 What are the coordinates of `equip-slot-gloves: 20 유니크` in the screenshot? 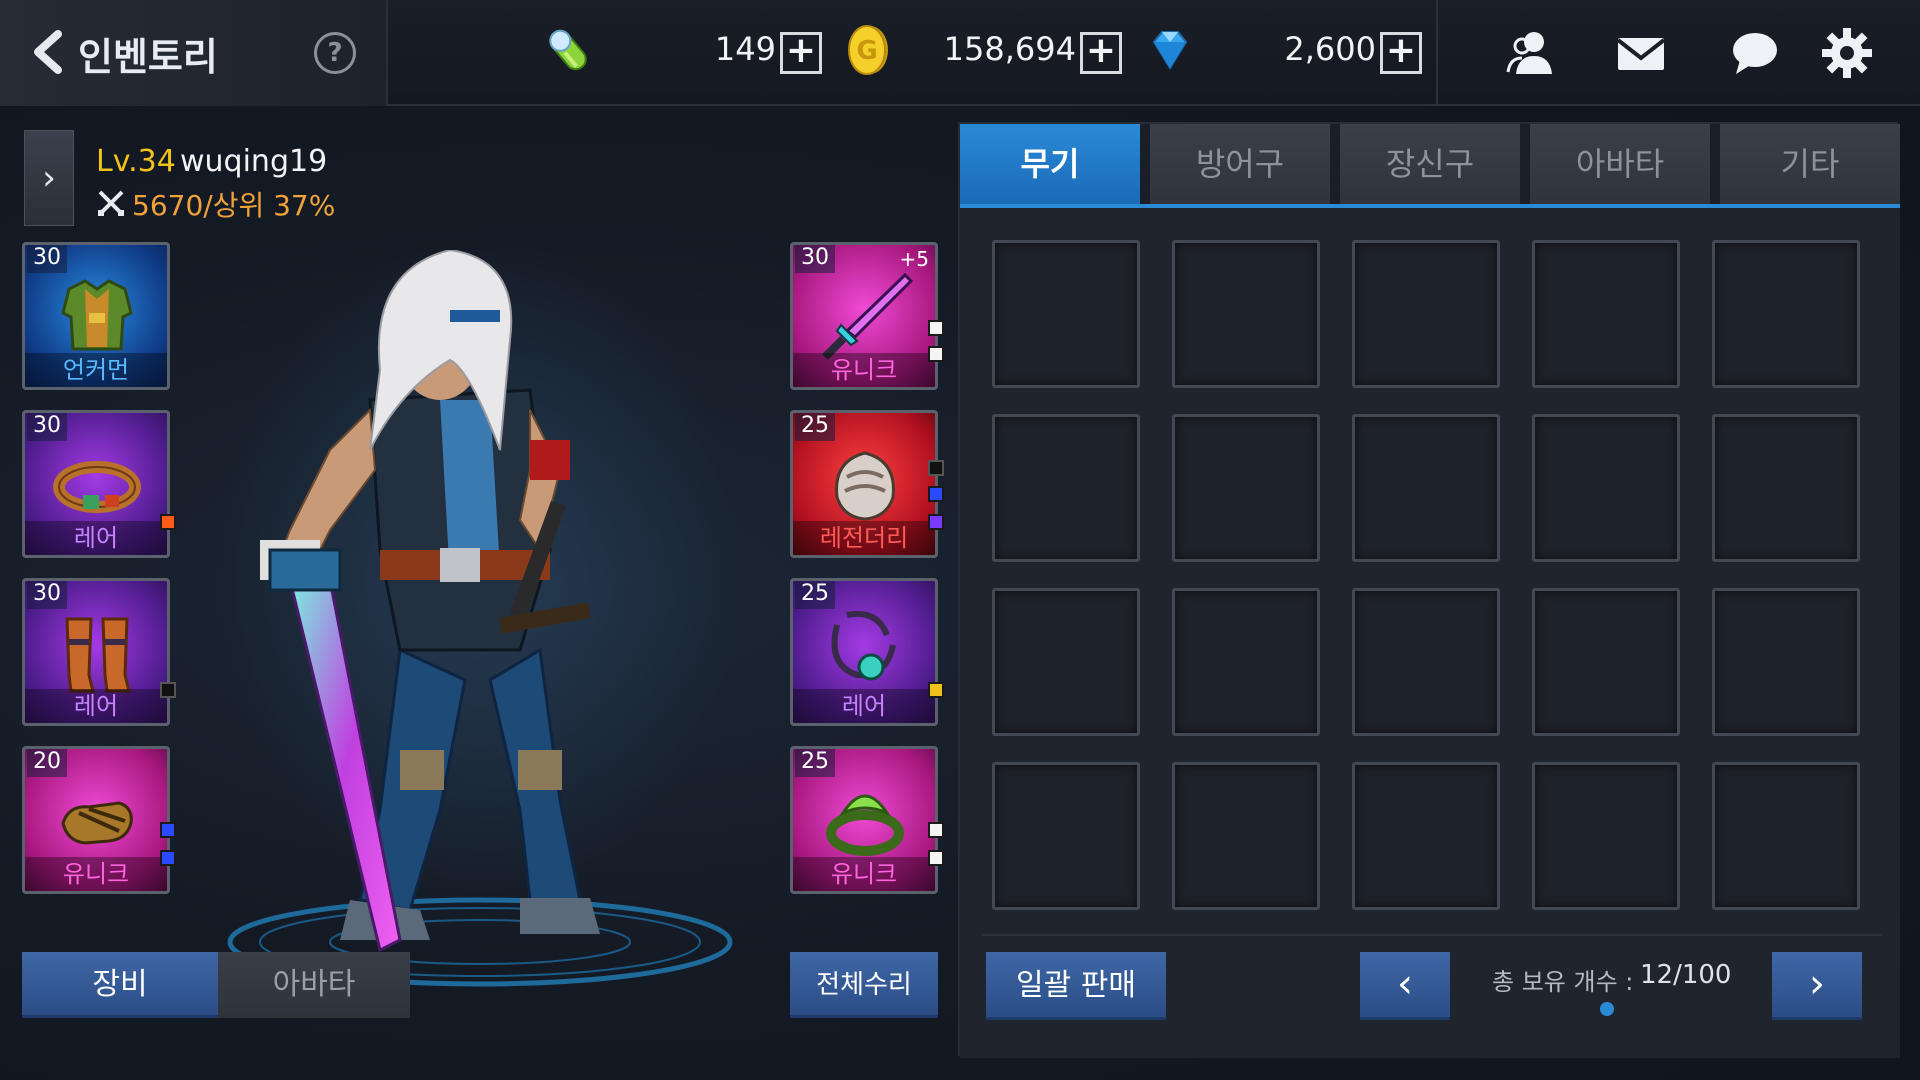 It's located at (96, 820).